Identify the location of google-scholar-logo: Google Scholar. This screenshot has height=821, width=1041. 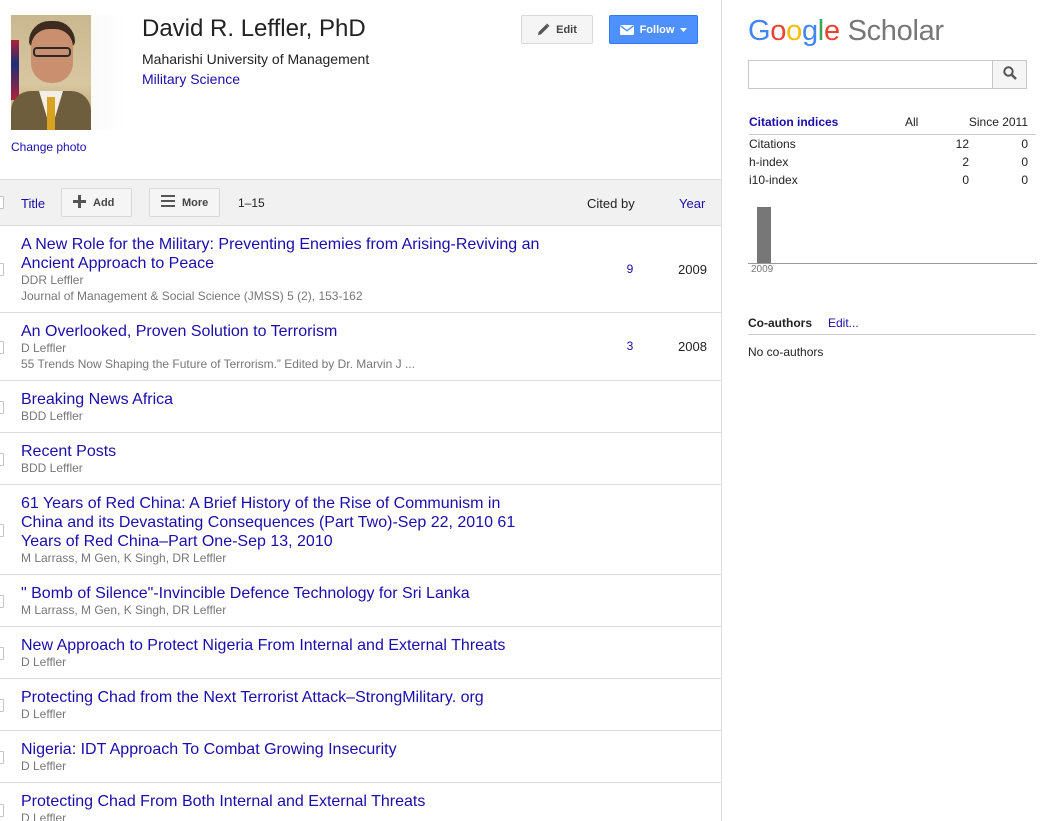
(846, 31).